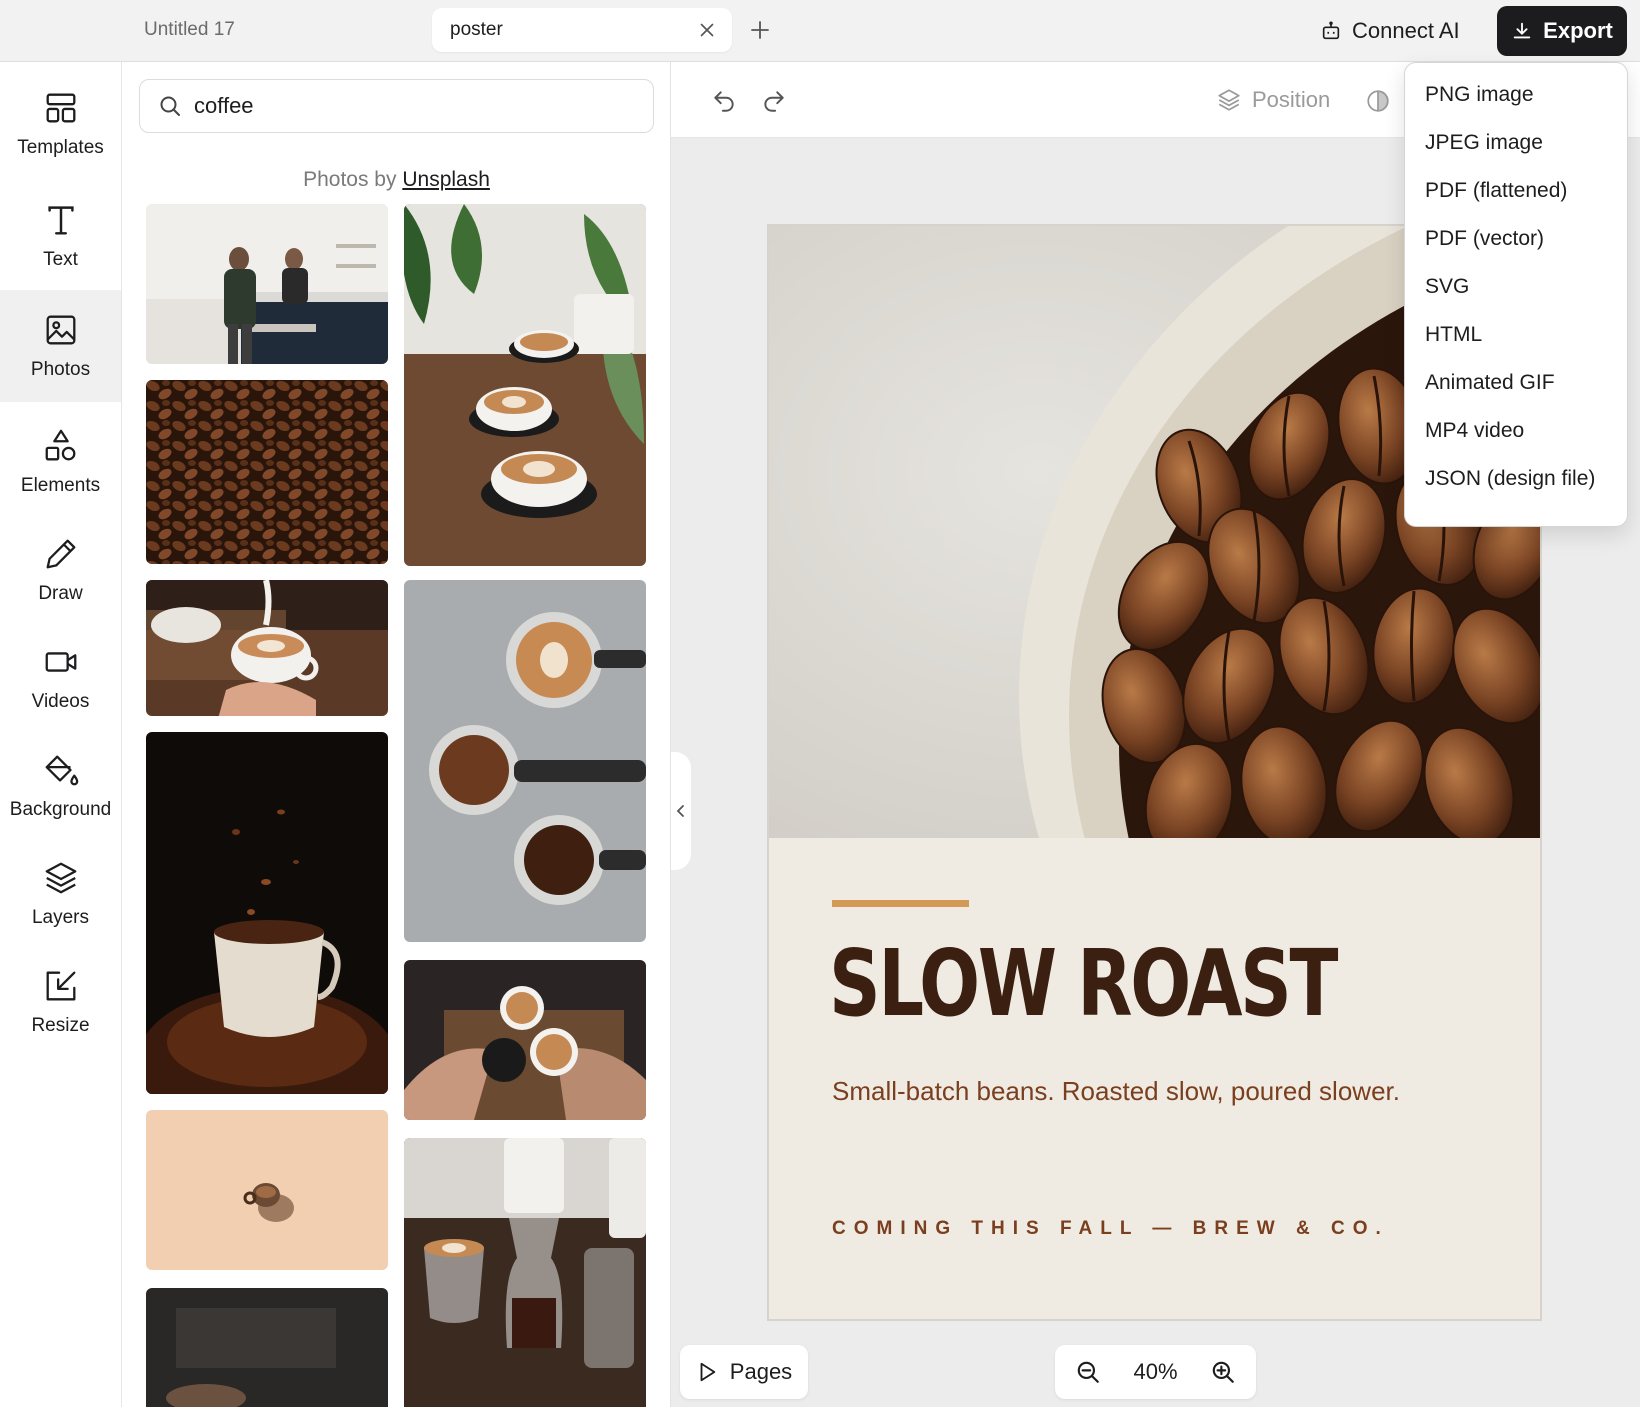  I want to click on collapse-panel-handle, so click(681, 811).